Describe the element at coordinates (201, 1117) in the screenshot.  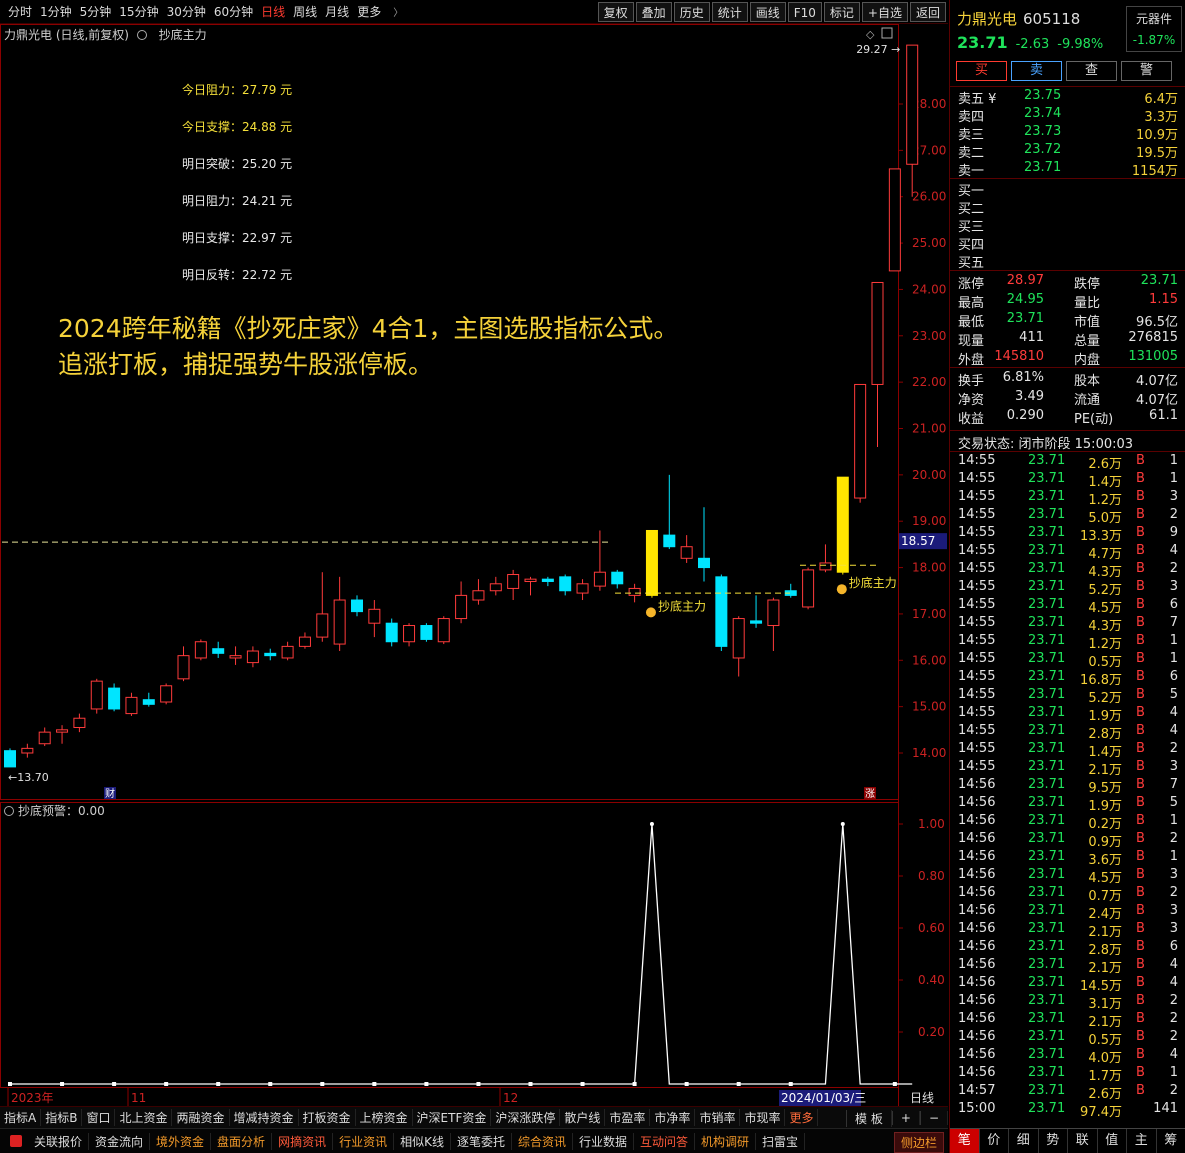
I see `indicator-tab-4: 两融资金` at that location.